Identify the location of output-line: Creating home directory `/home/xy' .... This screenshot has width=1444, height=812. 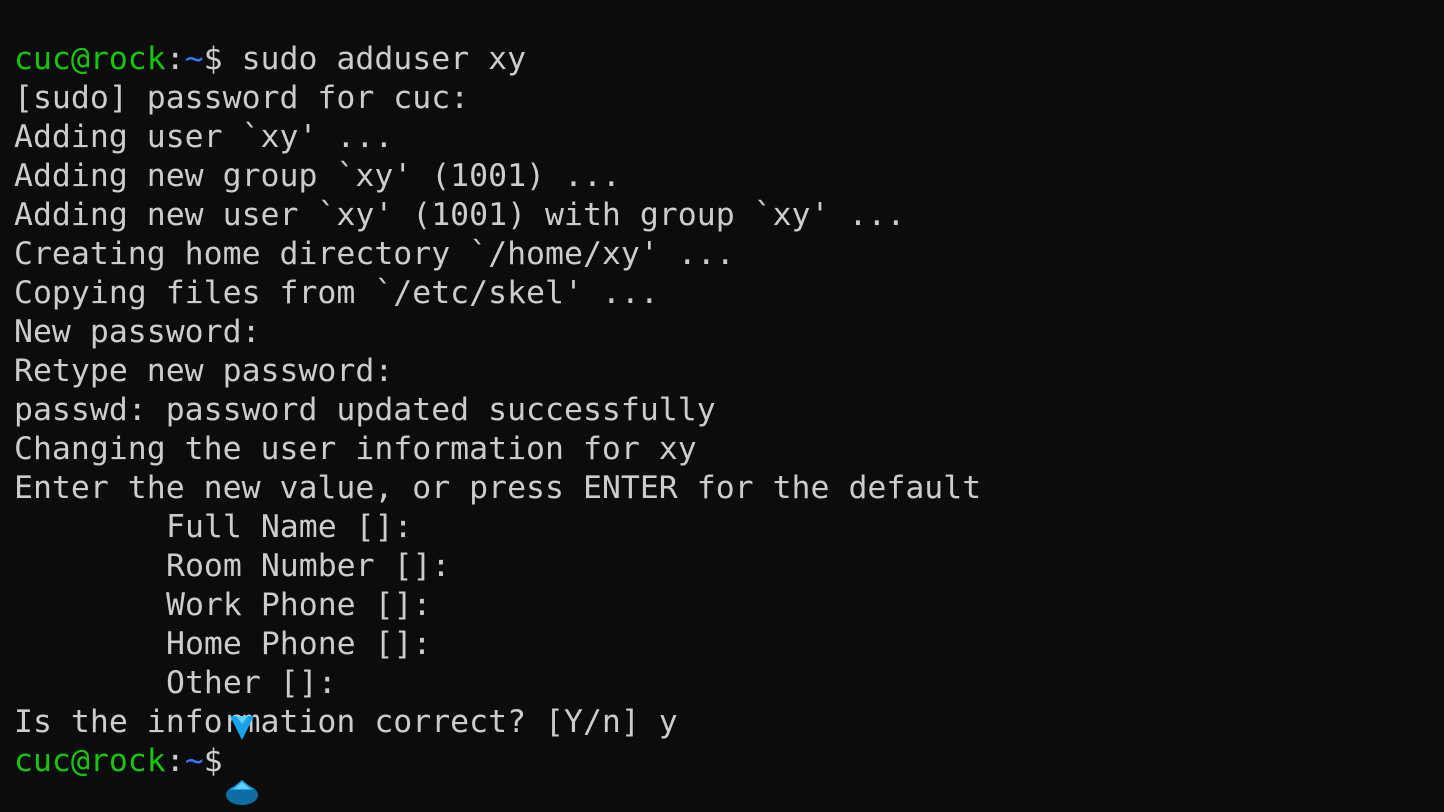
(374, 254).